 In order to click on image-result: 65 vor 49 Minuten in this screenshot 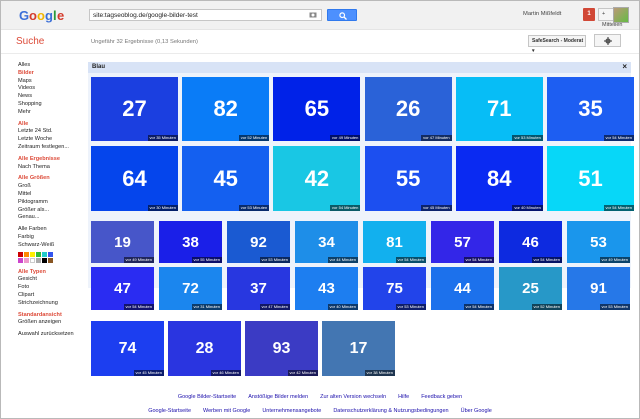, I will do `click(317, 109)`.